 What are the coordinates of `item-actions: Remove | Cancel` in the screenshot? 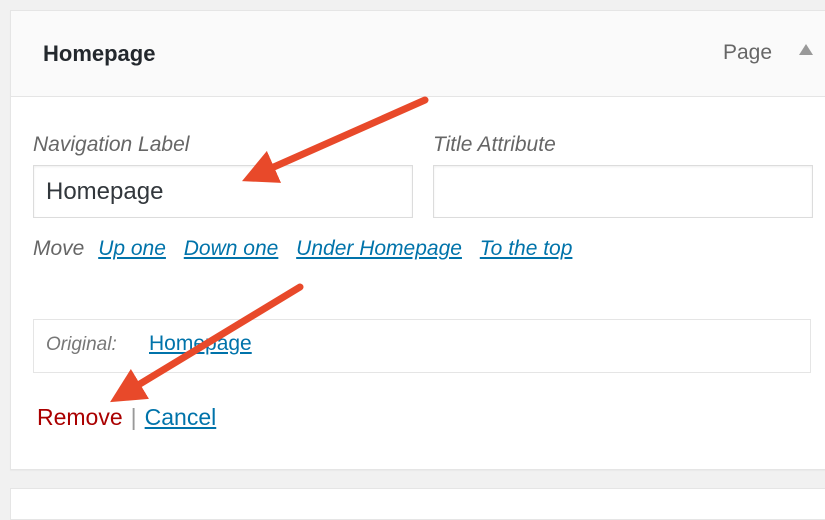 It's located at (126, 417).